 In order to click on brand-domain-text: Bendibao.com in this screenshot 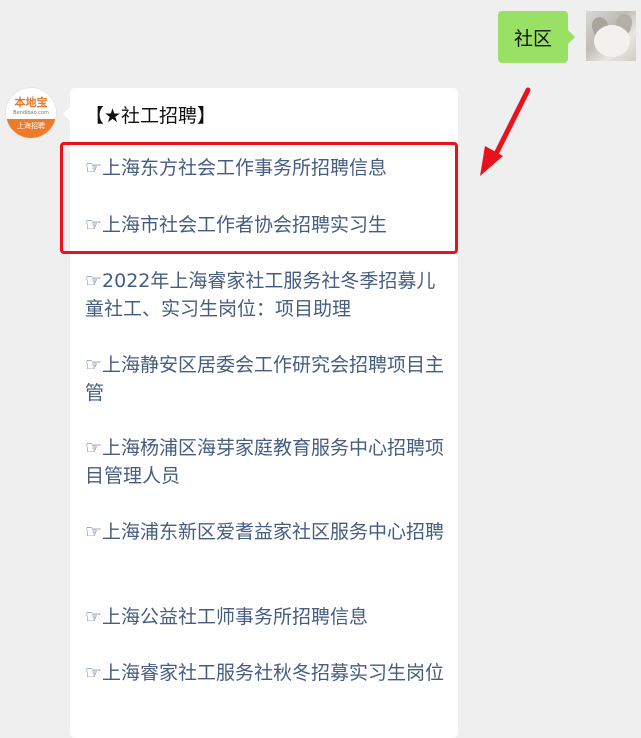, I will do `click(31, 113)`.